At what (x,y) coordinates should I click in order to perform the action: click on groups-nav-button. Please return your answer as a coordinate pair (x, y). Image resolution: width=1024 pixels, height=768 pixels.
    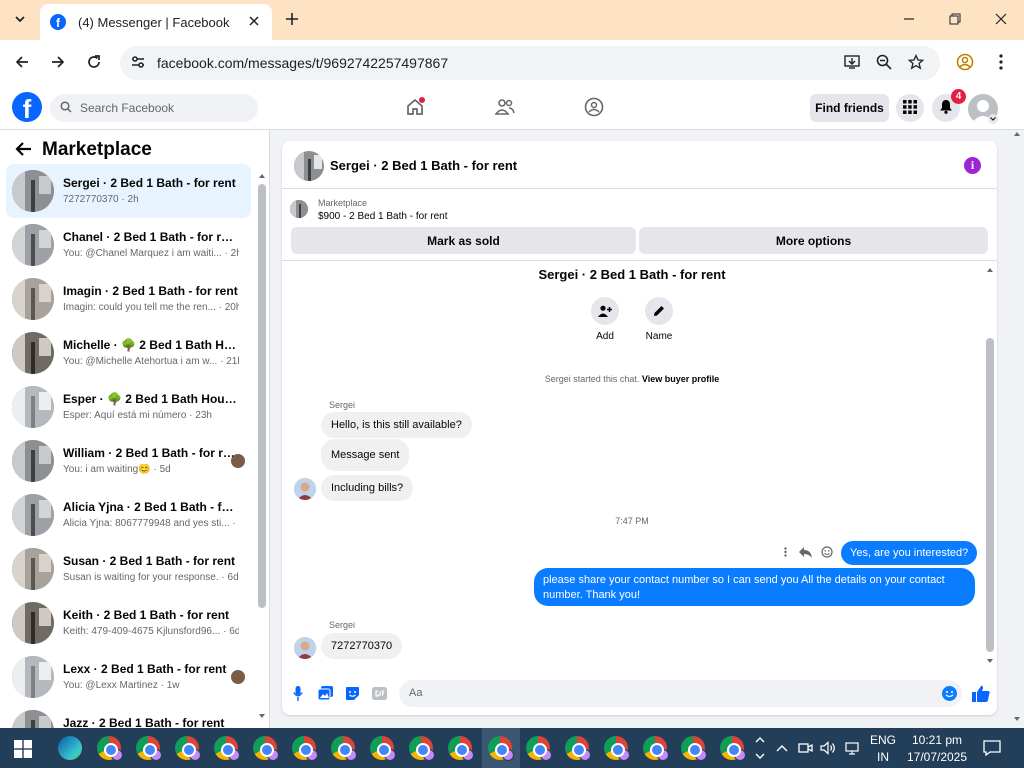
    Looking at the image, I should click on (594, 108).